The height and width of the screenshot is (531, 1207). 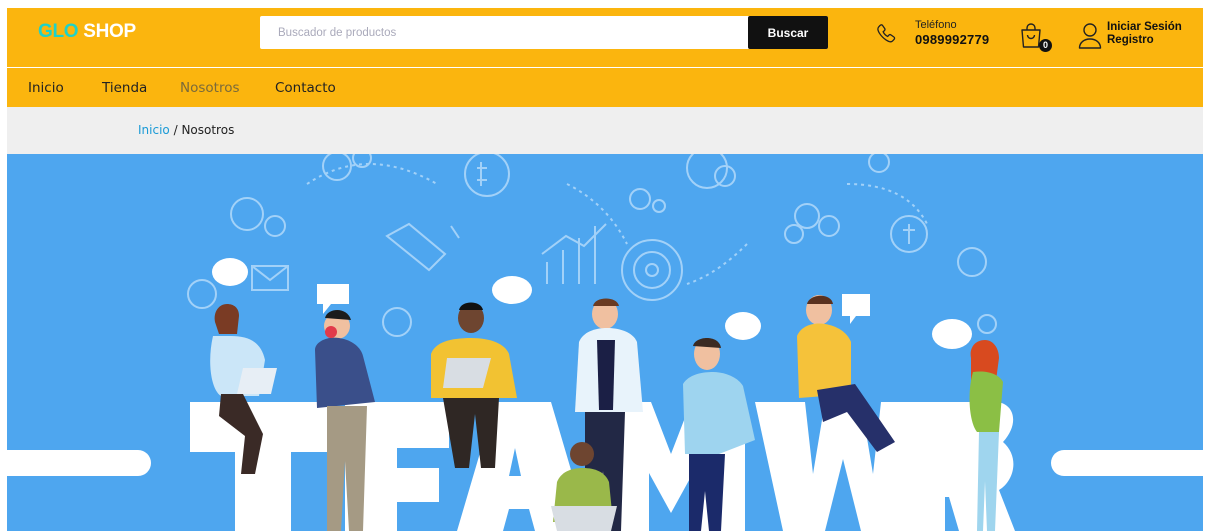 I want to click on breadcrumb-home-link: Inicio, so click(x=154, y=130).